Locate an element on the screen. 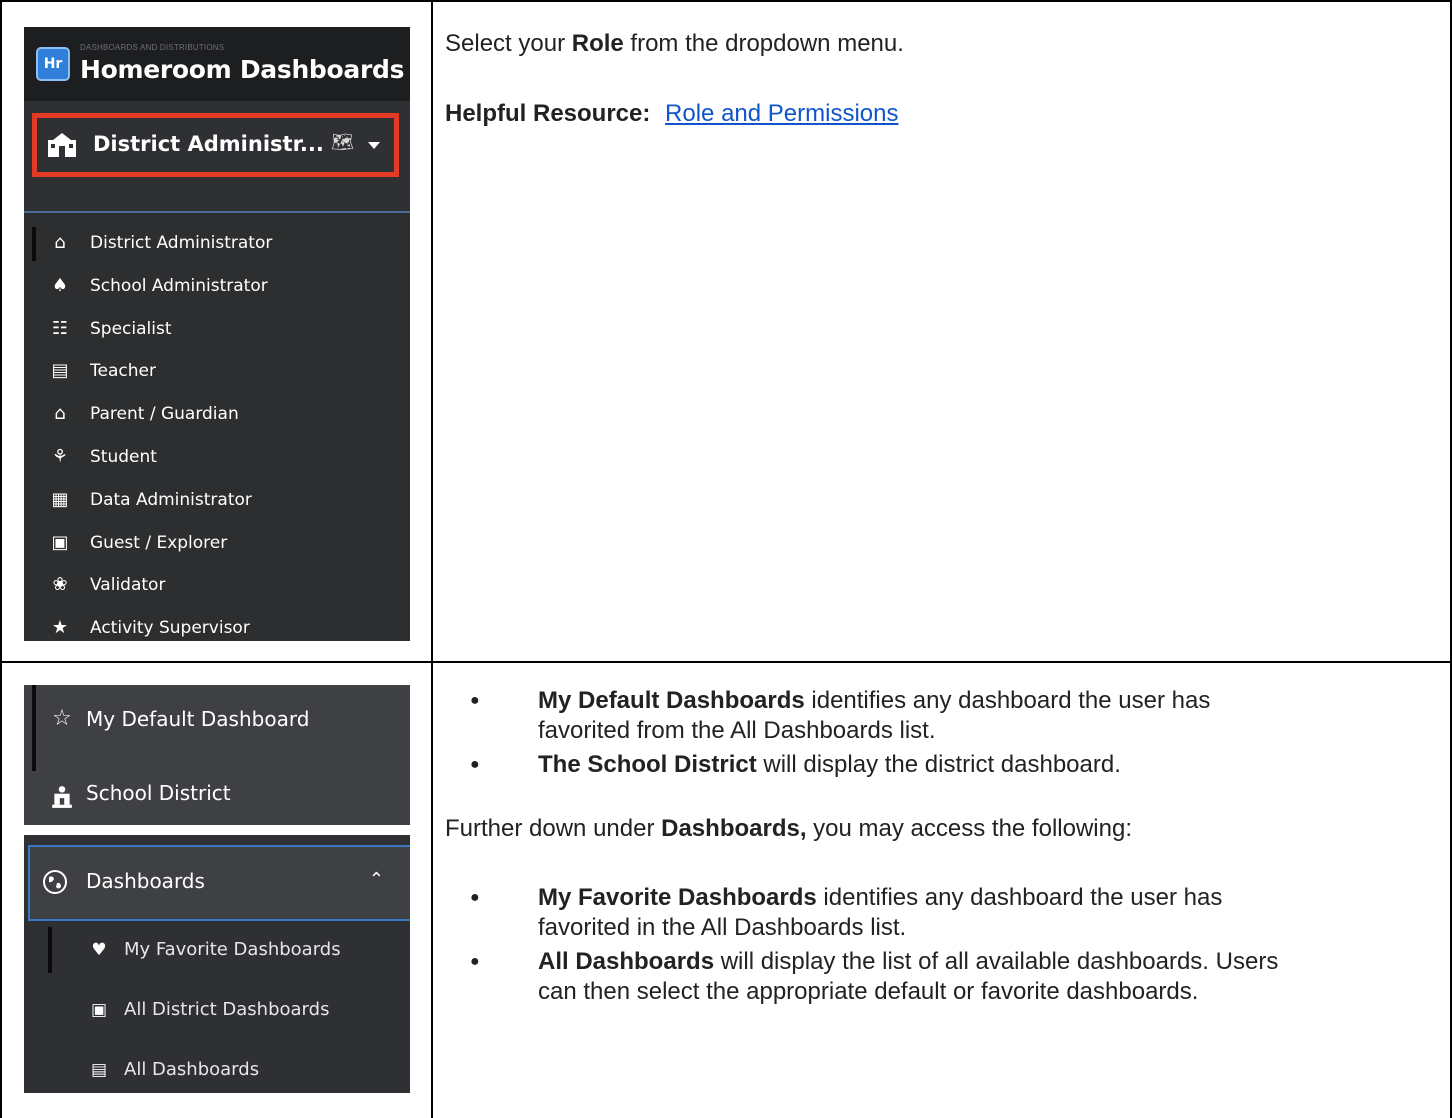 The image size is (1452, 1118). role-option: ▦ Data Administrator is located at coordinates (217, 502).